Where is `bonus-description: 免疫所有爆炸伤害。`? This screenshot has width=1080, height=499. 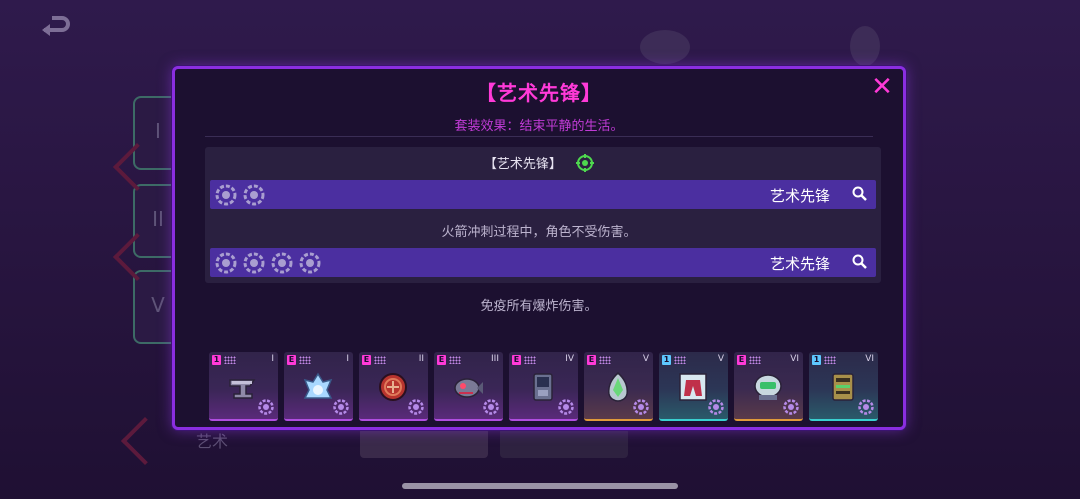
bonus-description: 免疫所有爆炸伤害。 is located at coordinates (539, 306).